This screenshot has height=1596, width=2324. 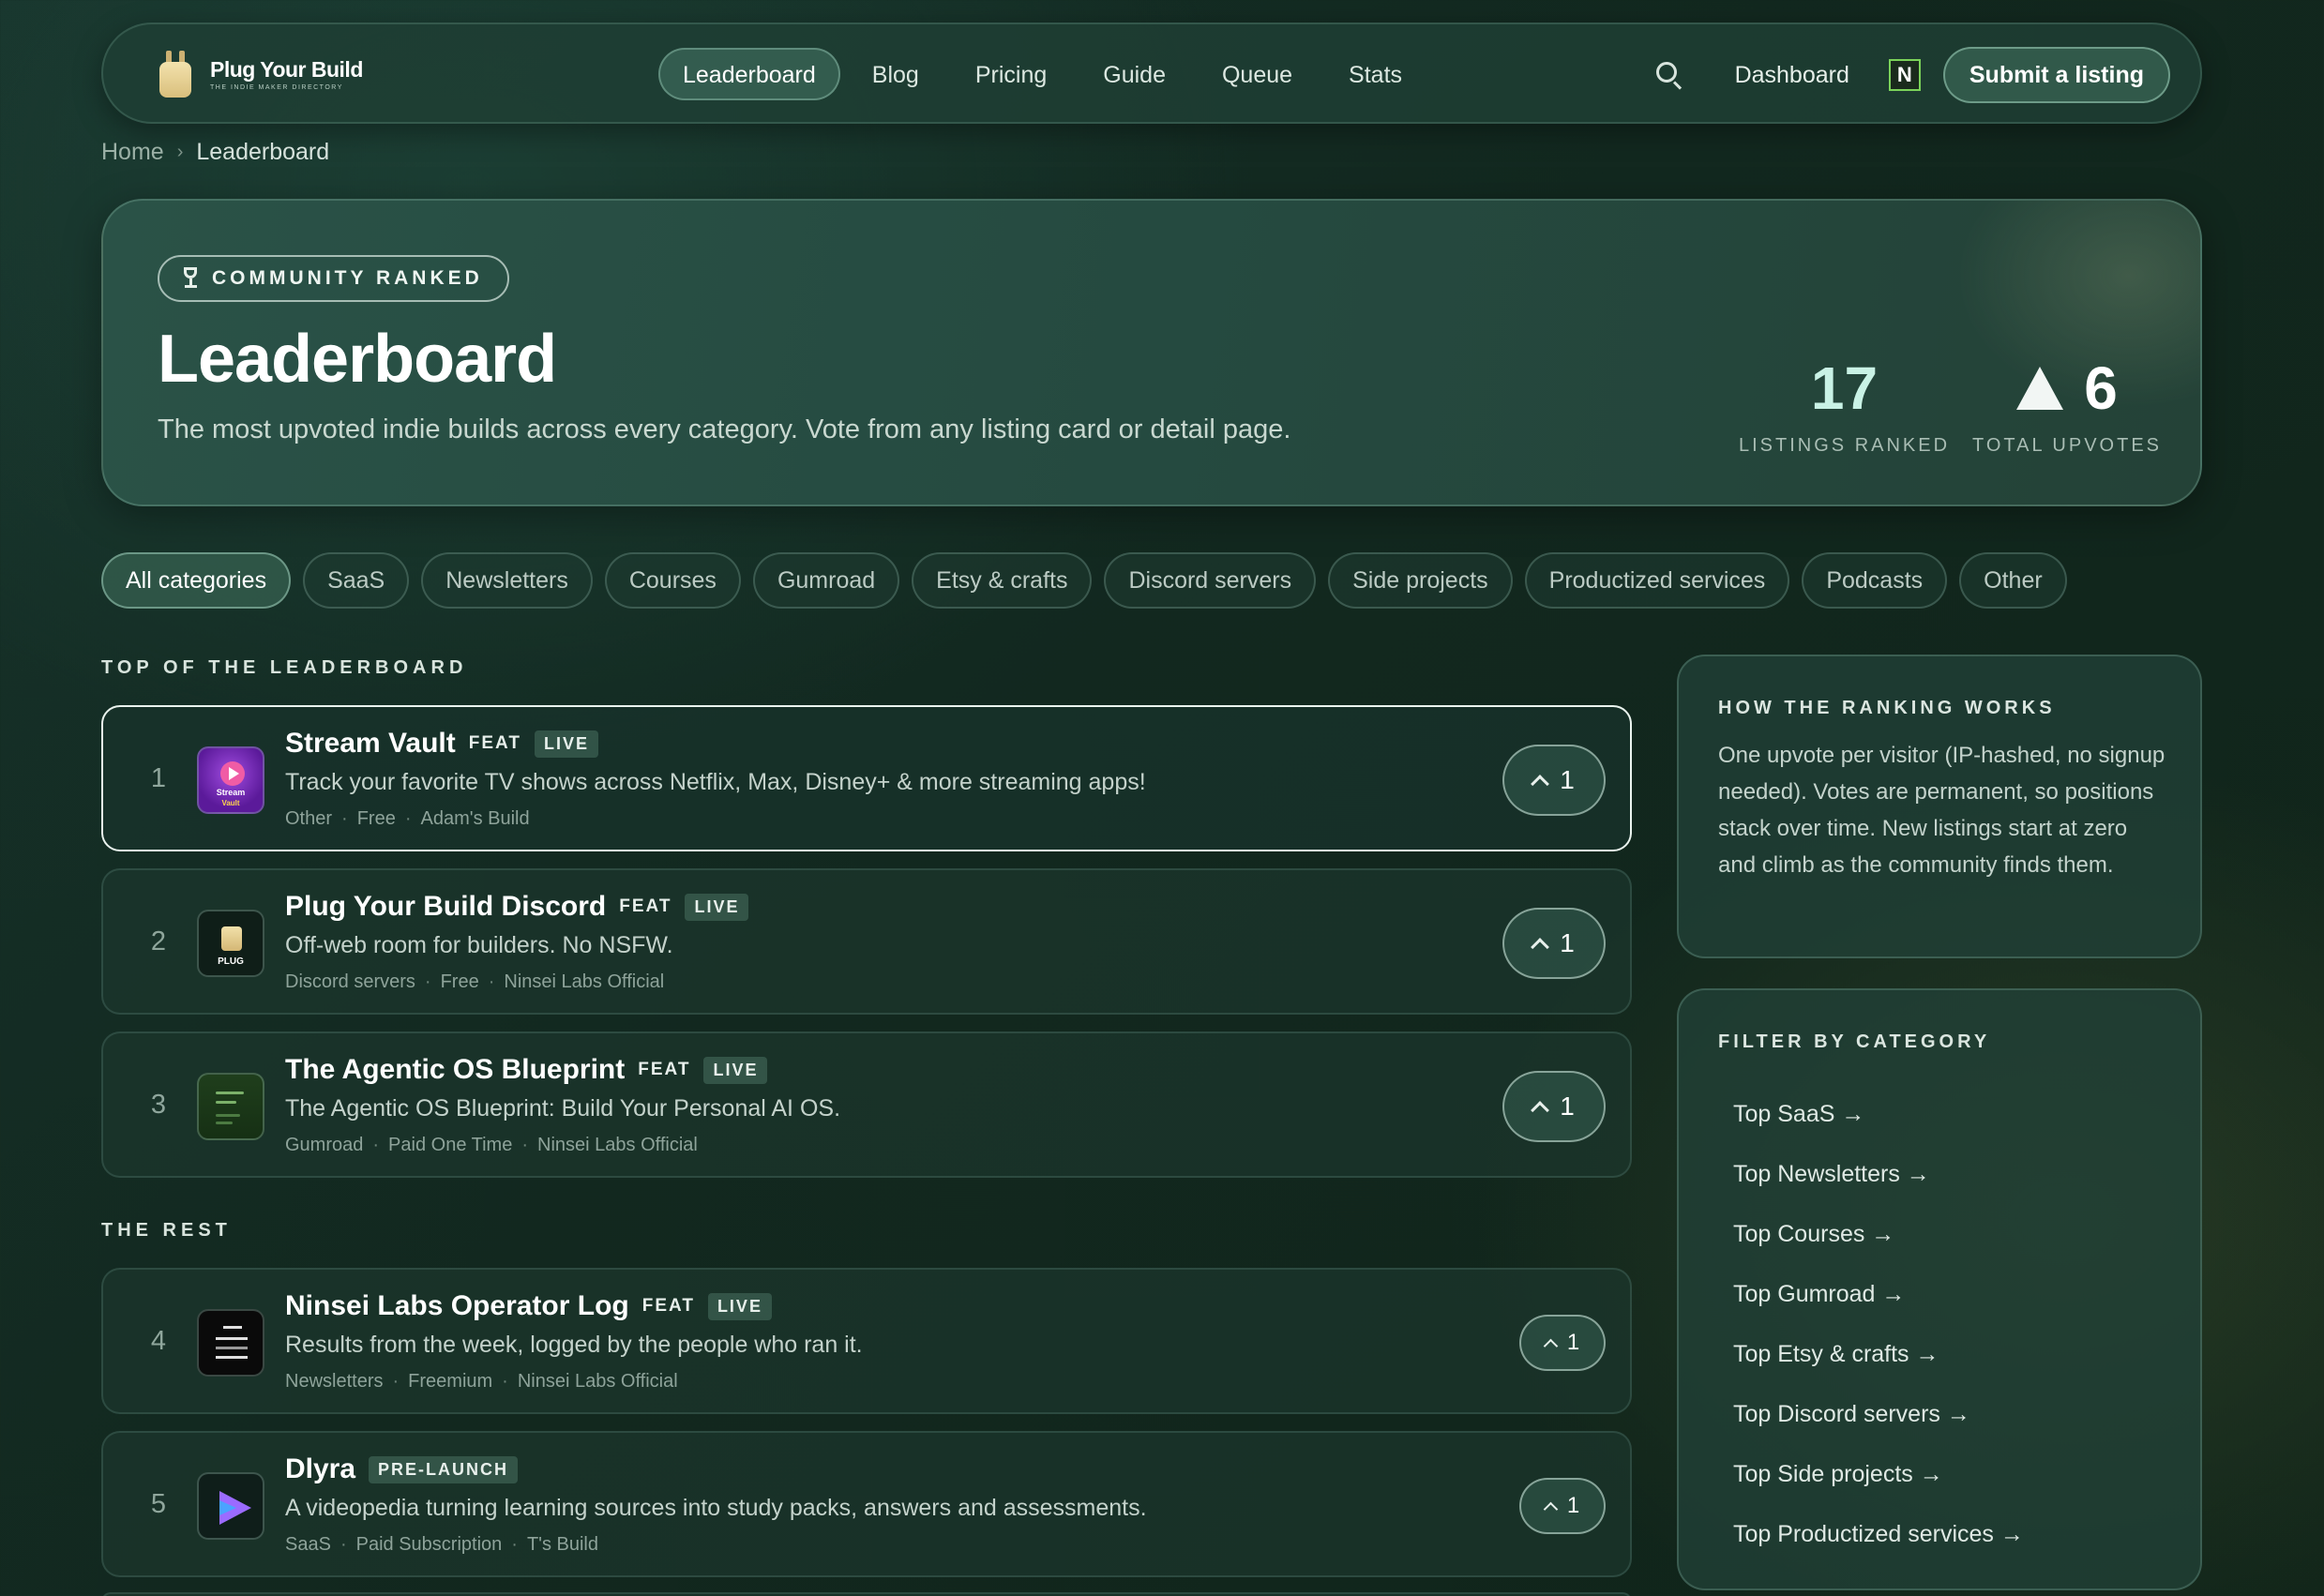 I want to click on listing-category: Gumroad, so click(x=324, y=1145).